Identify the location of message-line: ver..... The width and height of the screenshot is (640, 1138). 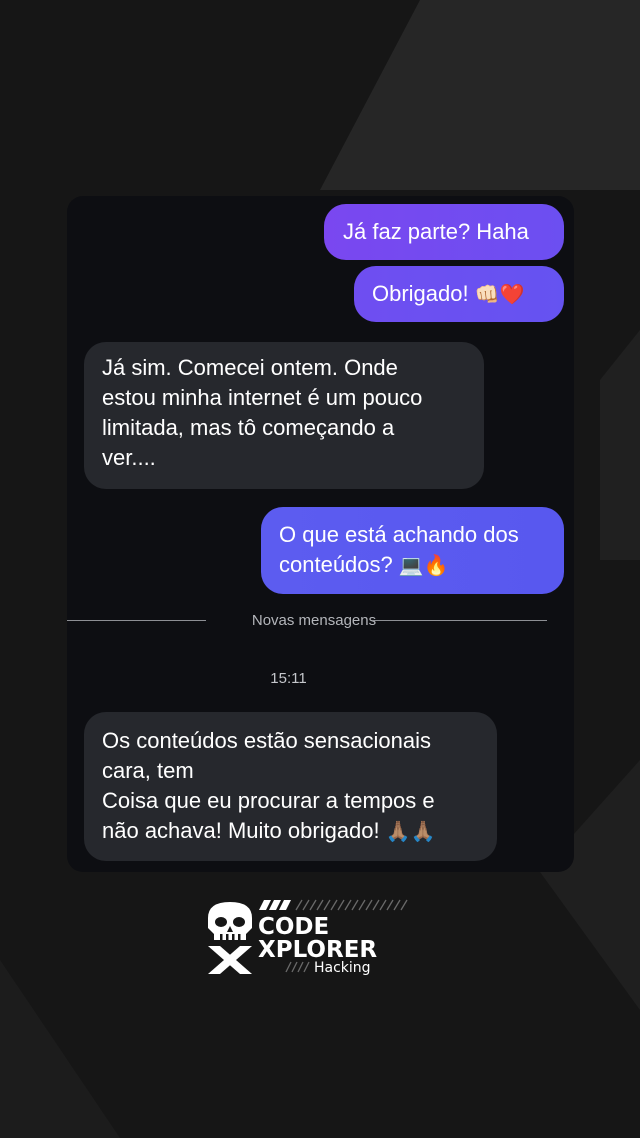
(129, 457).